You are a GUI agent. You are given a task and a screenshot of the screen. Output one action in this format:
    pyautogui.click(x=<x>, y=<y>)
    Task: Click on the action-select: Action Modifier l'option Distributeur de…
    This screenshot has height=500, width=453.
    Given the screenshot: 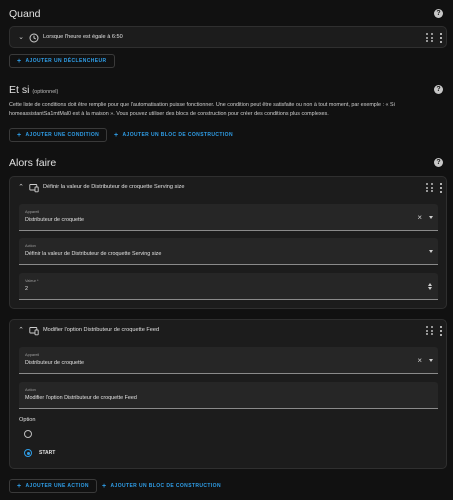 What is the action you would take?
    pyautogui.click(x=228, y=395)
    